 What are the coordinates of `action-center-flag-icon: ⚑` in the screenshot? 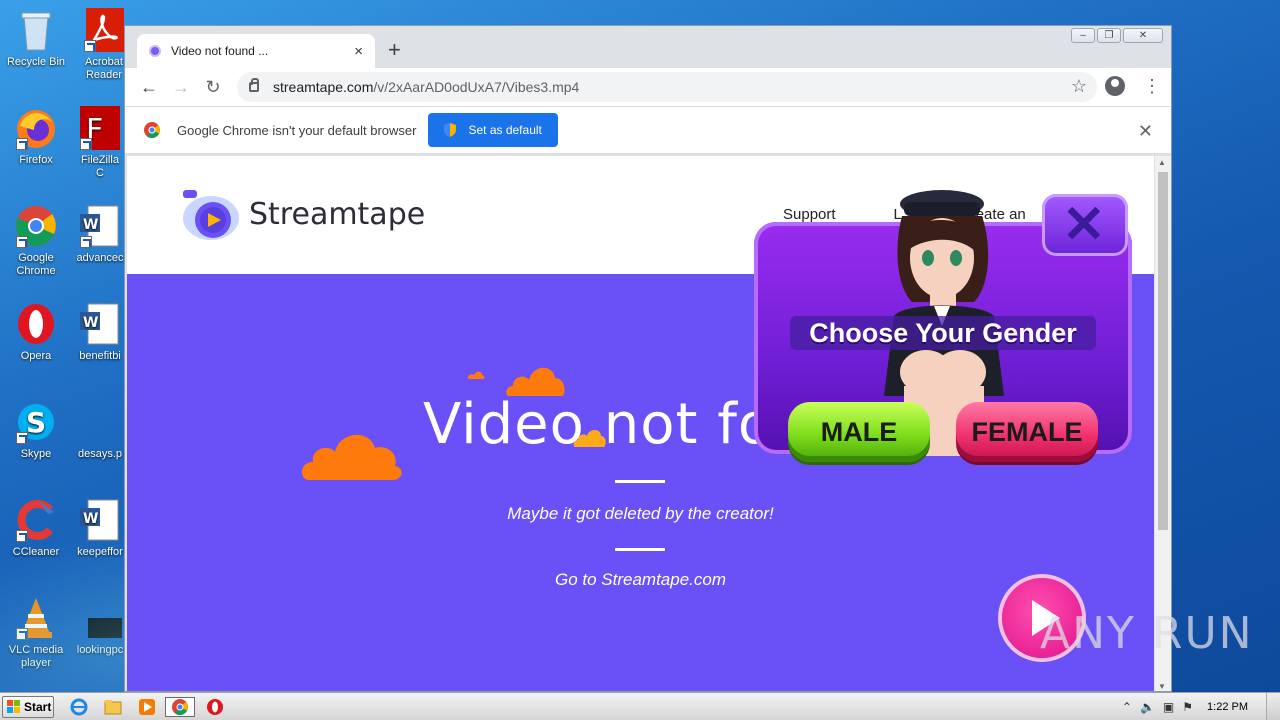 It's located at (1187, 707).